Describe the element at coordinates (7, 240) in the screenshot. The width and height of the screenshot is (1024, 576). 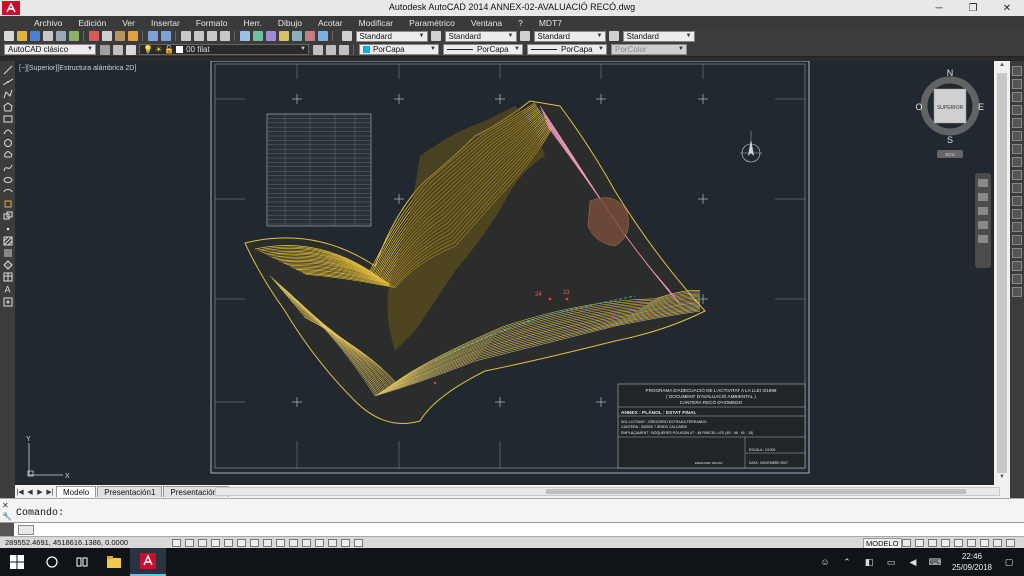
I see `hatch-icon` at that location.